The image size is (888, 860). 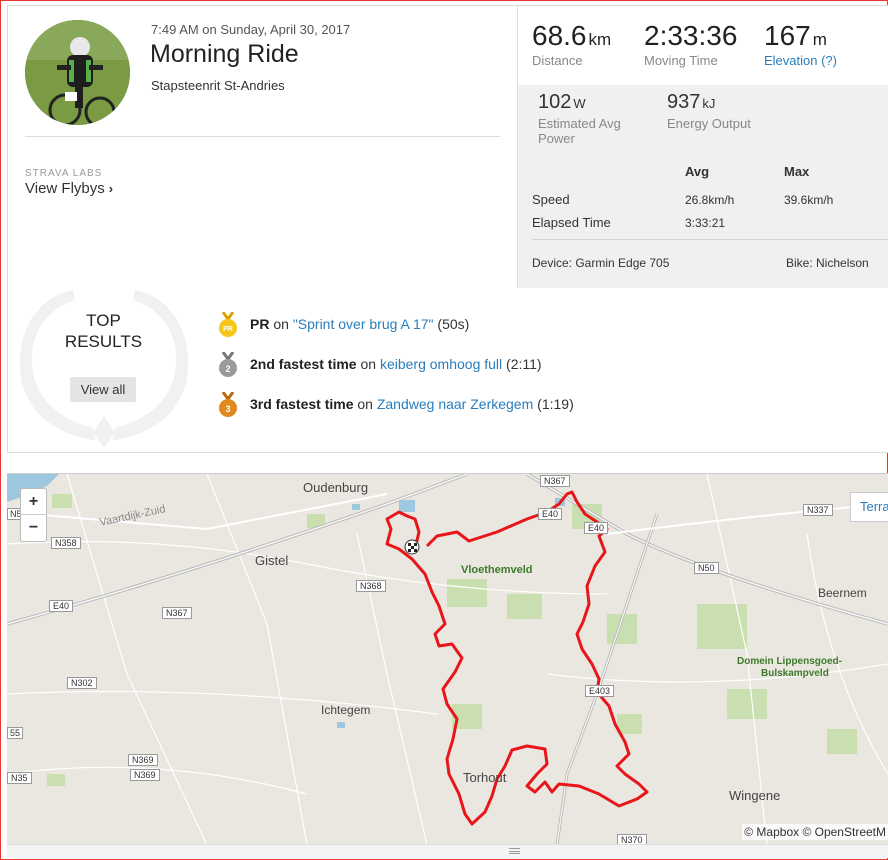 What do you see at coordinates (251, 29) in the screenshot?
I see `activity-datetime: 7:49 AM on Sunday, April 30, 2017` at bounding box center [251, 29].